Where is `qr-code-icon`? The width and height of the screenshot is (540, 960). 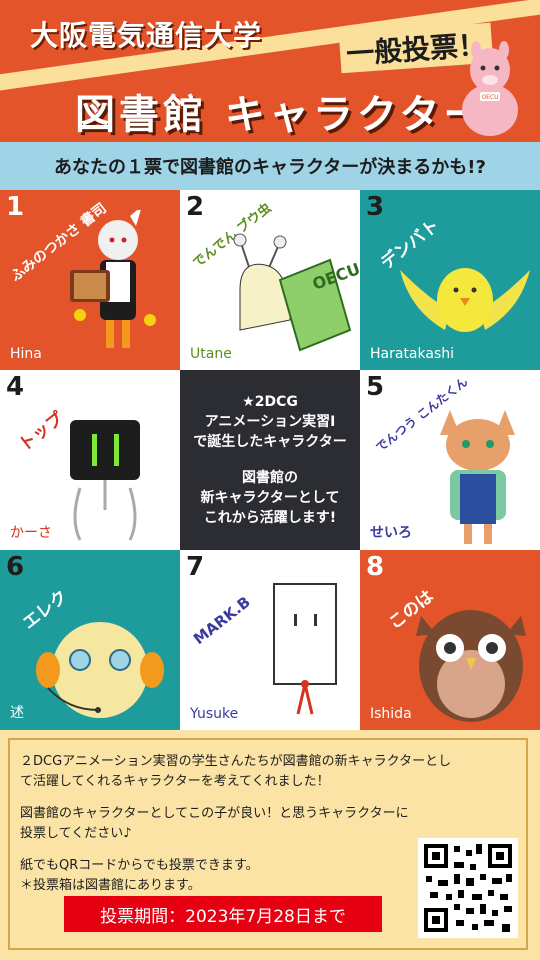 qr-code-icon is located at coordinates (468, 888).